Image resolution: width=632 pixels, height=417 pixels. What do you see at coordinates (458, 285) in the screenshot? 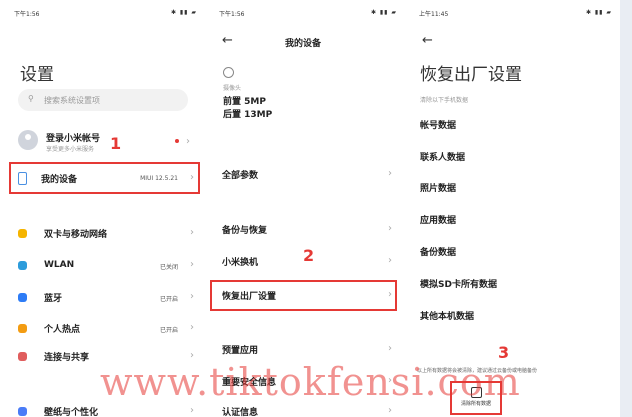
I see `reset-data-item: 模拟SD卡所有数据` at bounding box center [458, 285].